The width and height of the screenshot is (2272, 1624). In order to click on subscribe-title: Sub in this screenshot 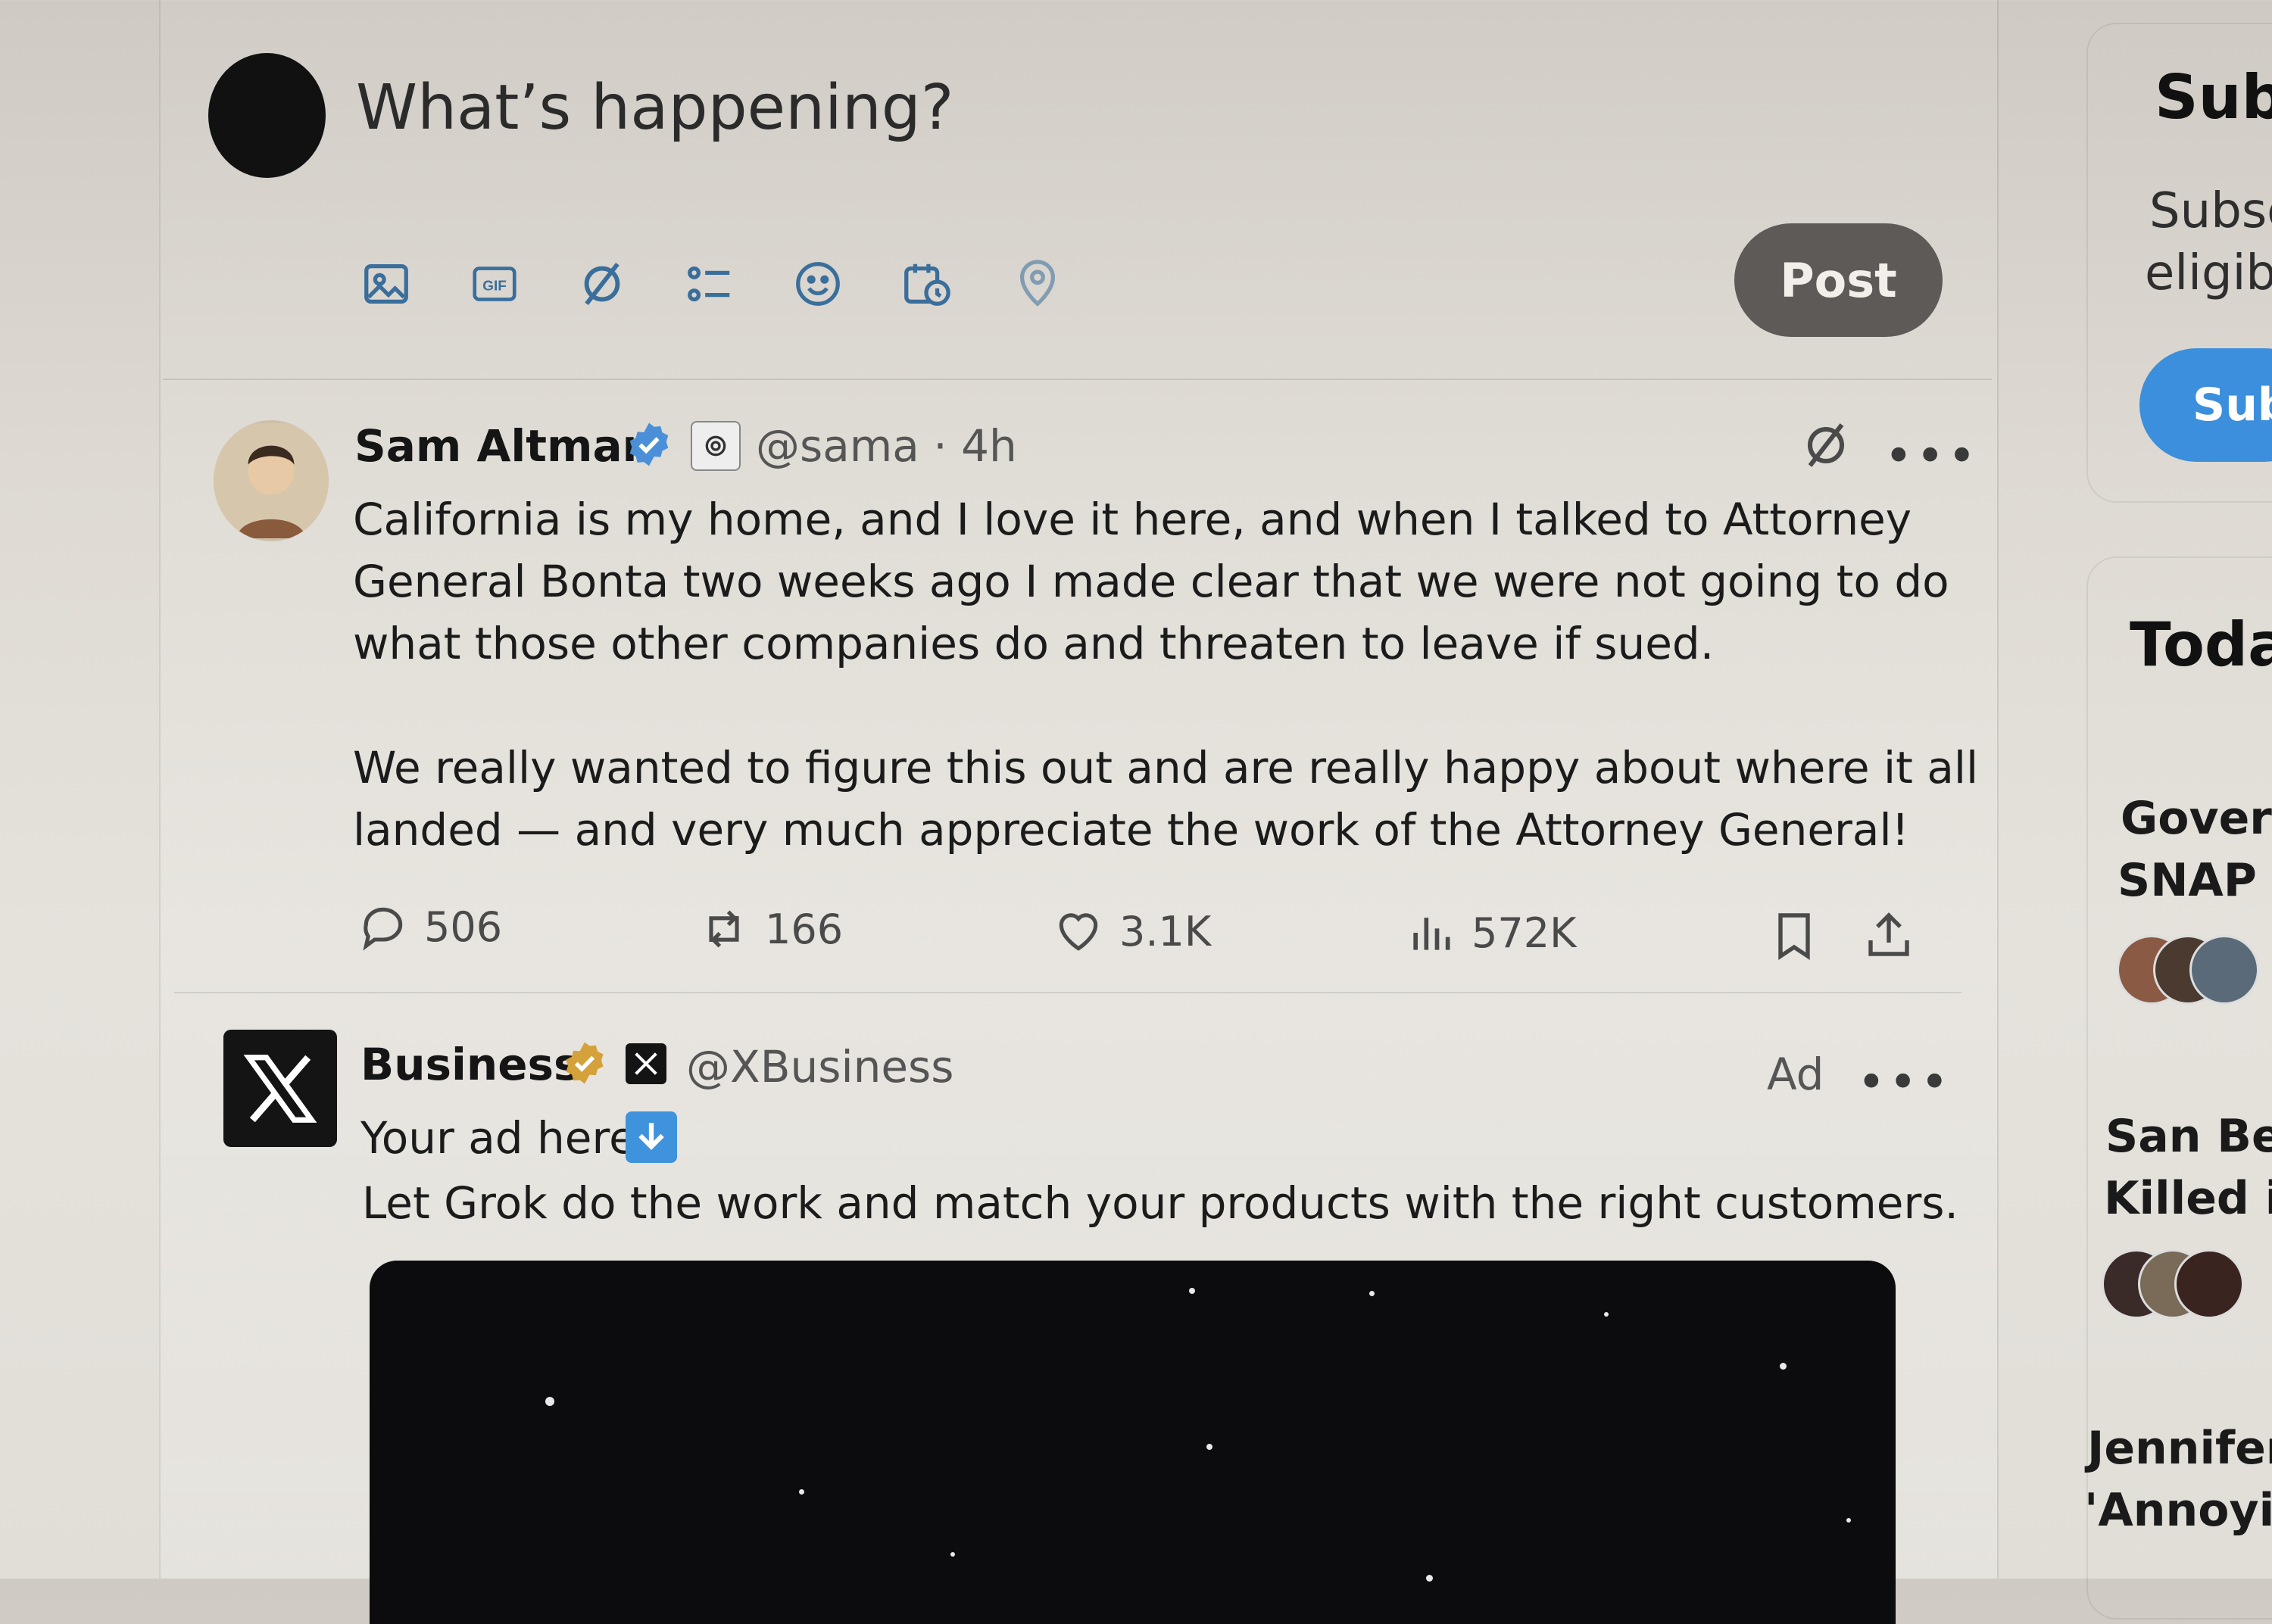, I will do `click(2213, 97)`.